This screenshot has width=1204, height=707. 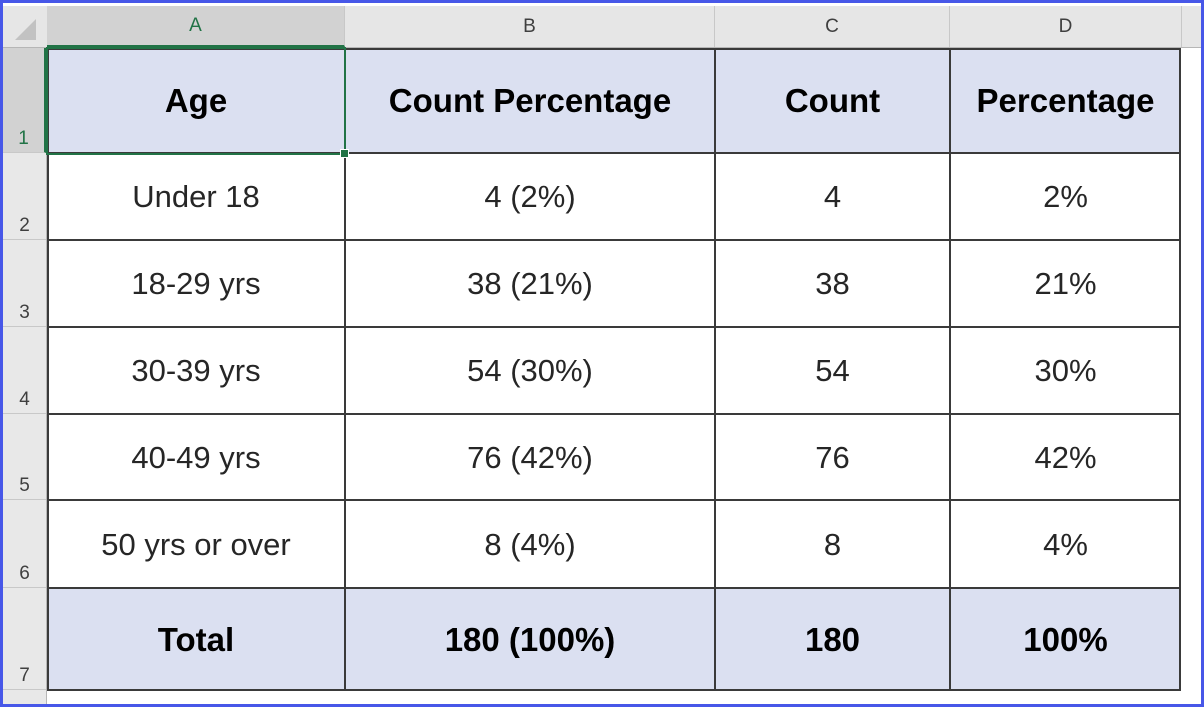 I want to click on cell-d7-total-percentage: 100%, so click(x=1065, y=639).